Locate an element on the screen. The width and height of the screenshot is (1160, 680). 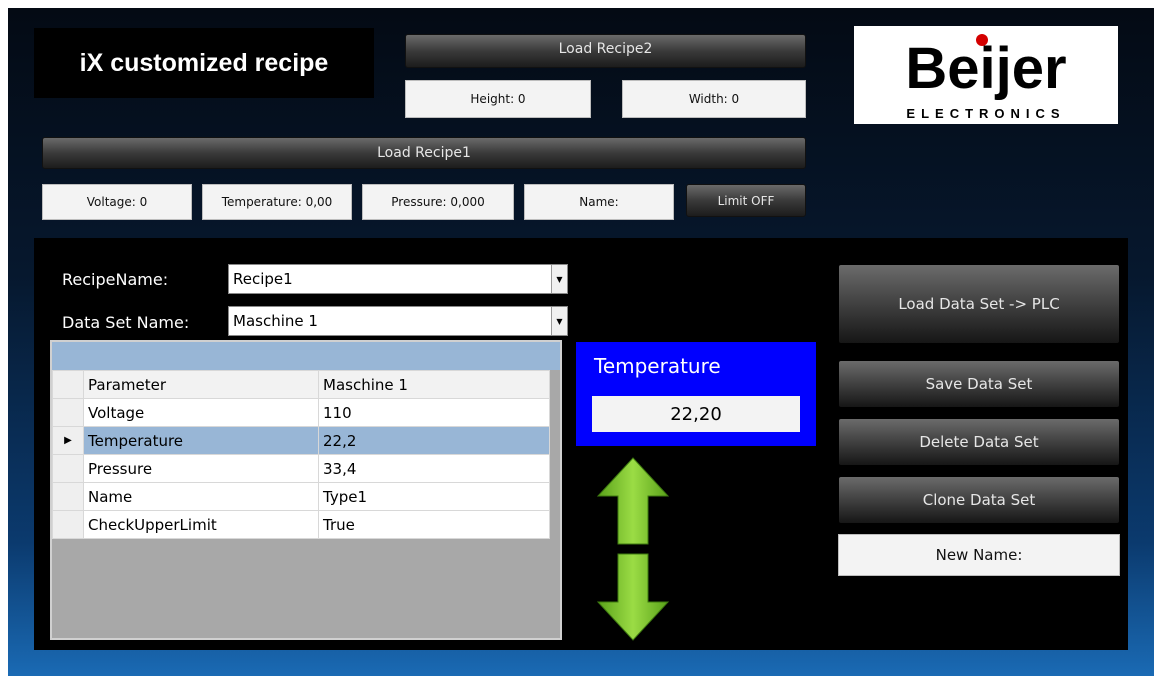
table-row: Pressure 33,4 is located at coordinates (301, 468).